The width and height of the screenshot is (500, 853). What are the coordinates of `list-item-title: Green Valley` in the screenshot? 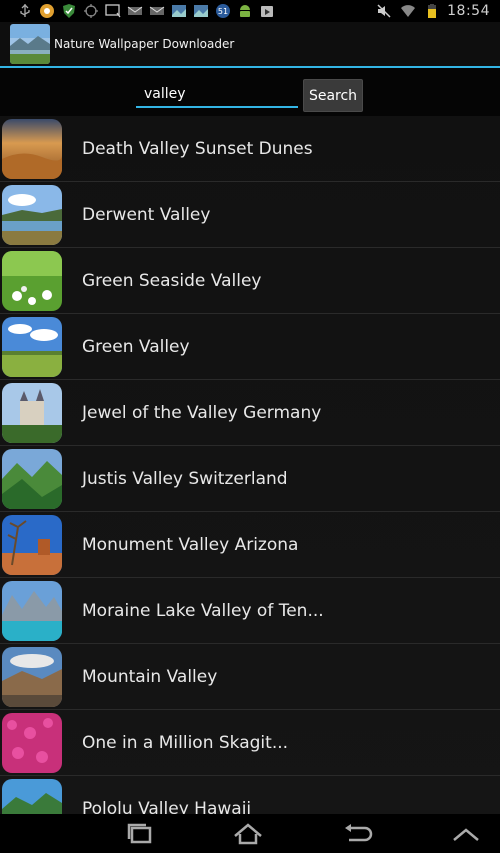 It's located at (136, 346).